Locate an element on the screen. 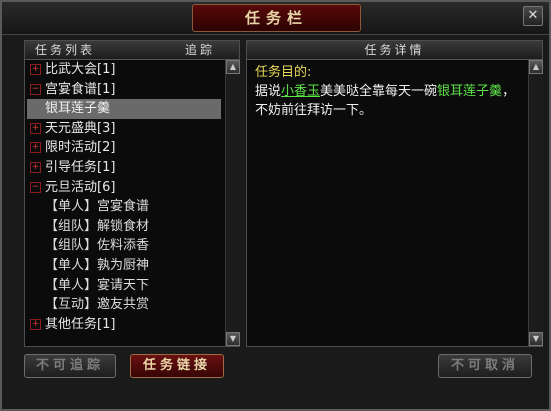  track-column-label: 追踪 is located at coordinates (199, 50).